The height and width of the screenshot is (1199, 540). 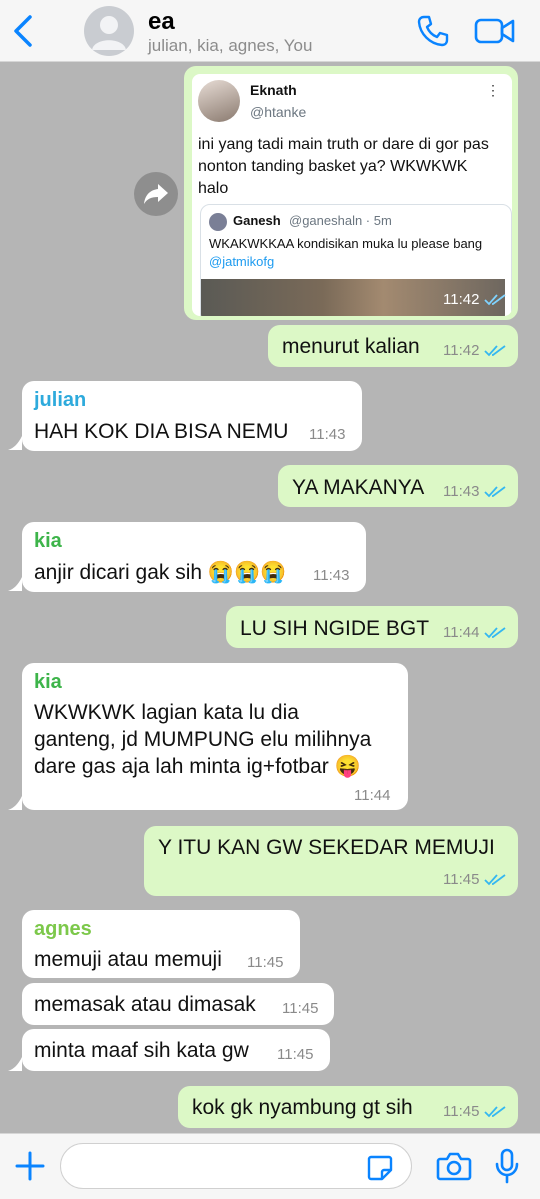 What do you see at coordinates (219, 101) in the screenshot?
I see `tweet-author-avatar` at bounding box center [219, 101].